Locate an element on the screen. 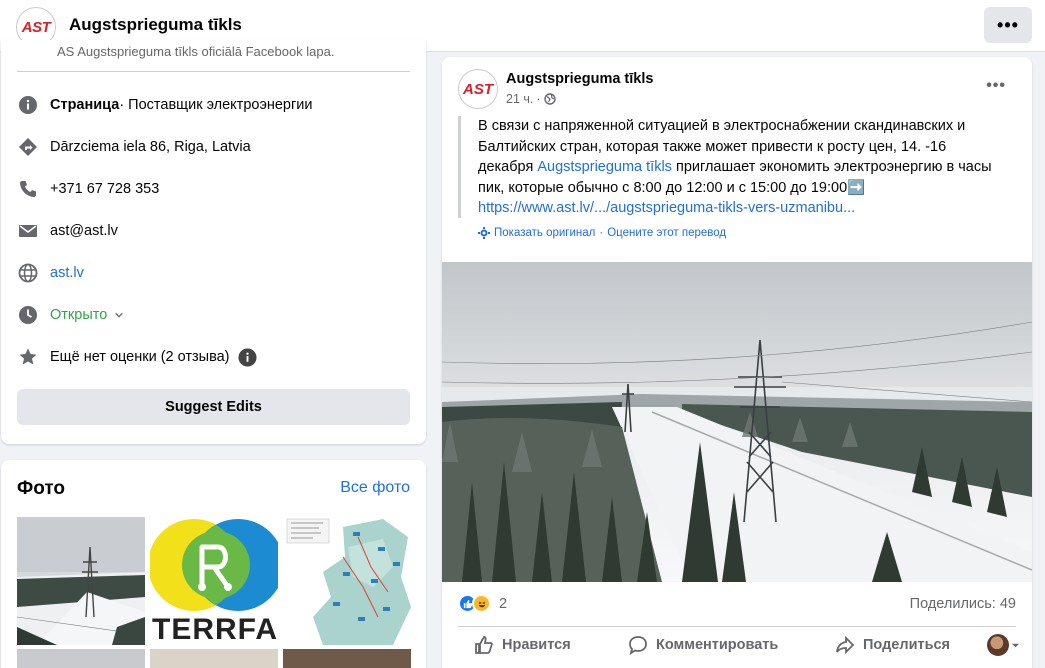 Image resolution: width=1045 pixels, height=668 pixels. category-value: · Поставщик электроэнергии is located at coordinates (216, 105).